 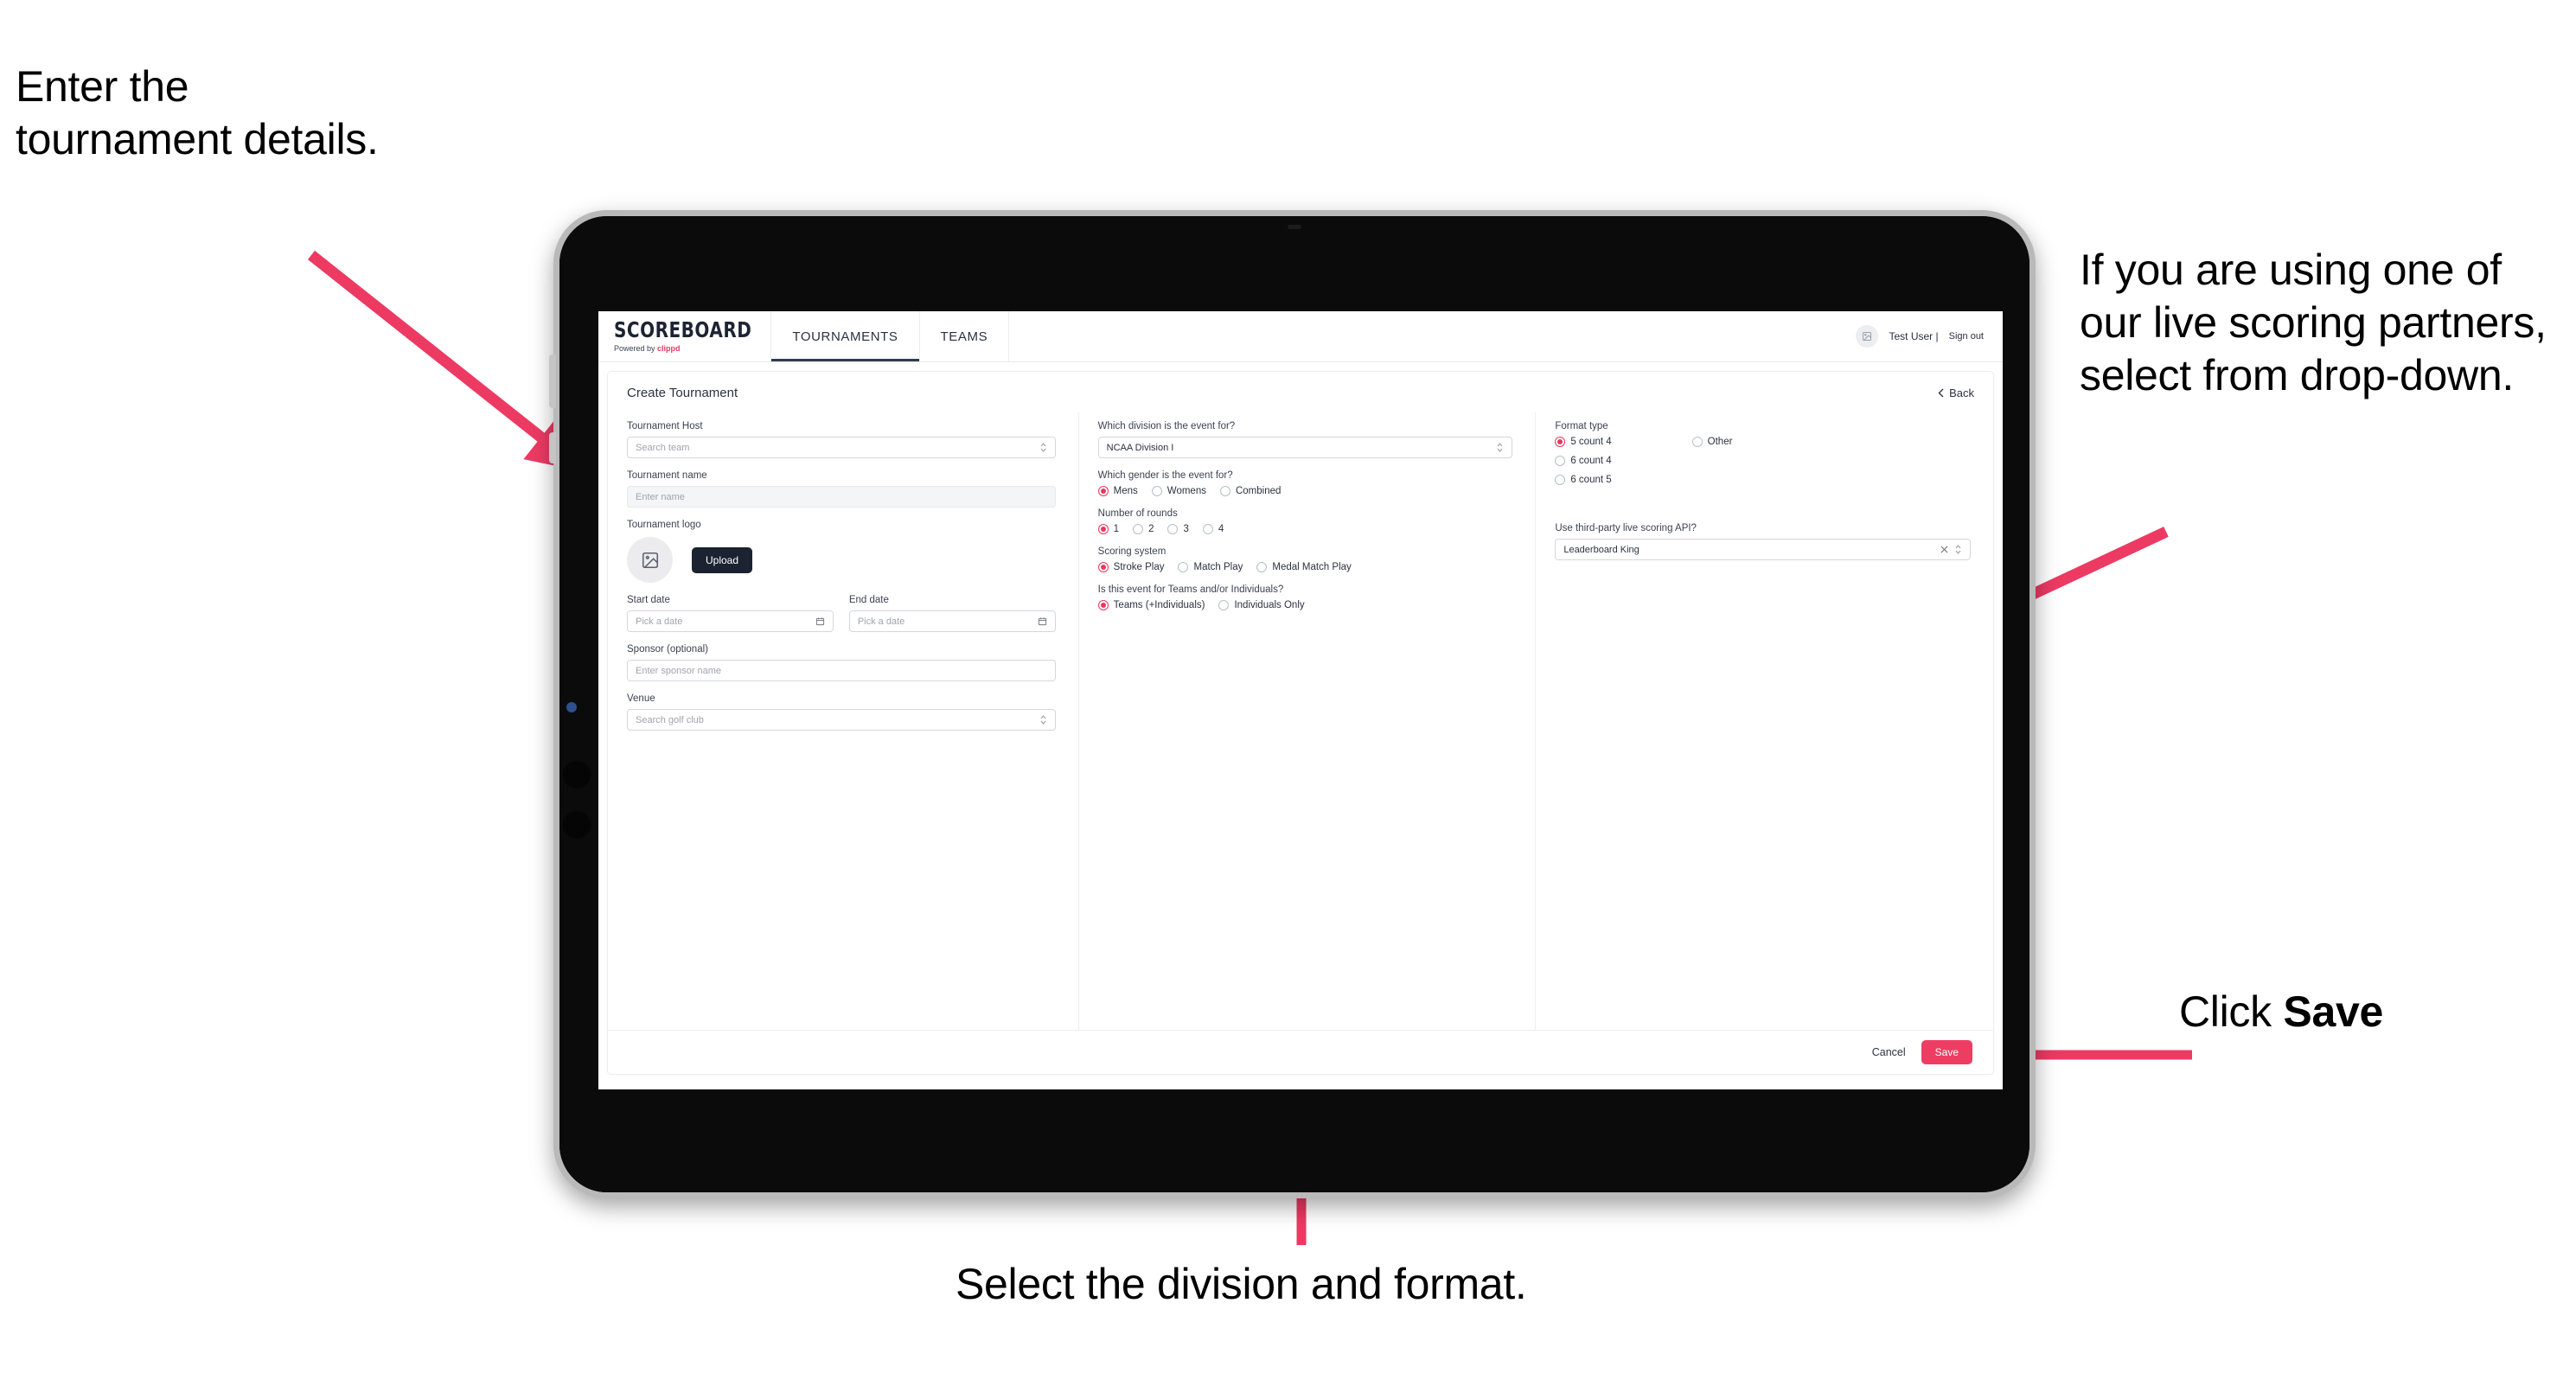 What do you see at coordinates (663, 447) in the screenshot?
I see `placeholder-tournament-host: Search team` at bounding box center [663, 447].